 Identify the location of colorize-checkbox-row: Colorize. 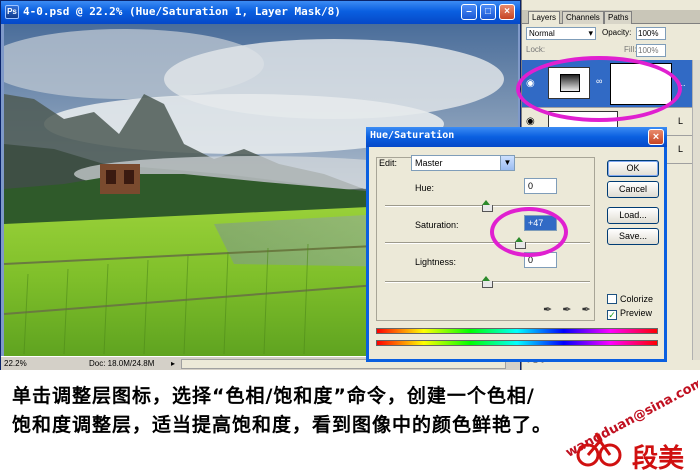
(630, 299).